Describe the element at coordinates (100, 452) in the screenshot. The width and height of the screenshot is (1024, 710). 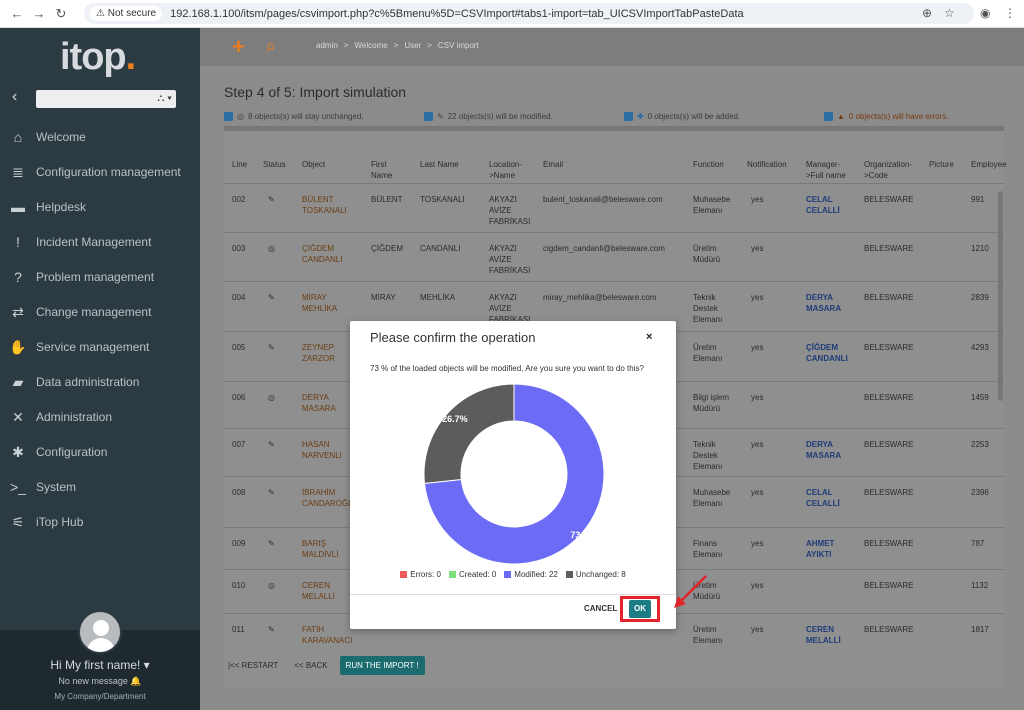
I see `menu-item-configuration: ✱ Configuration` at that location.